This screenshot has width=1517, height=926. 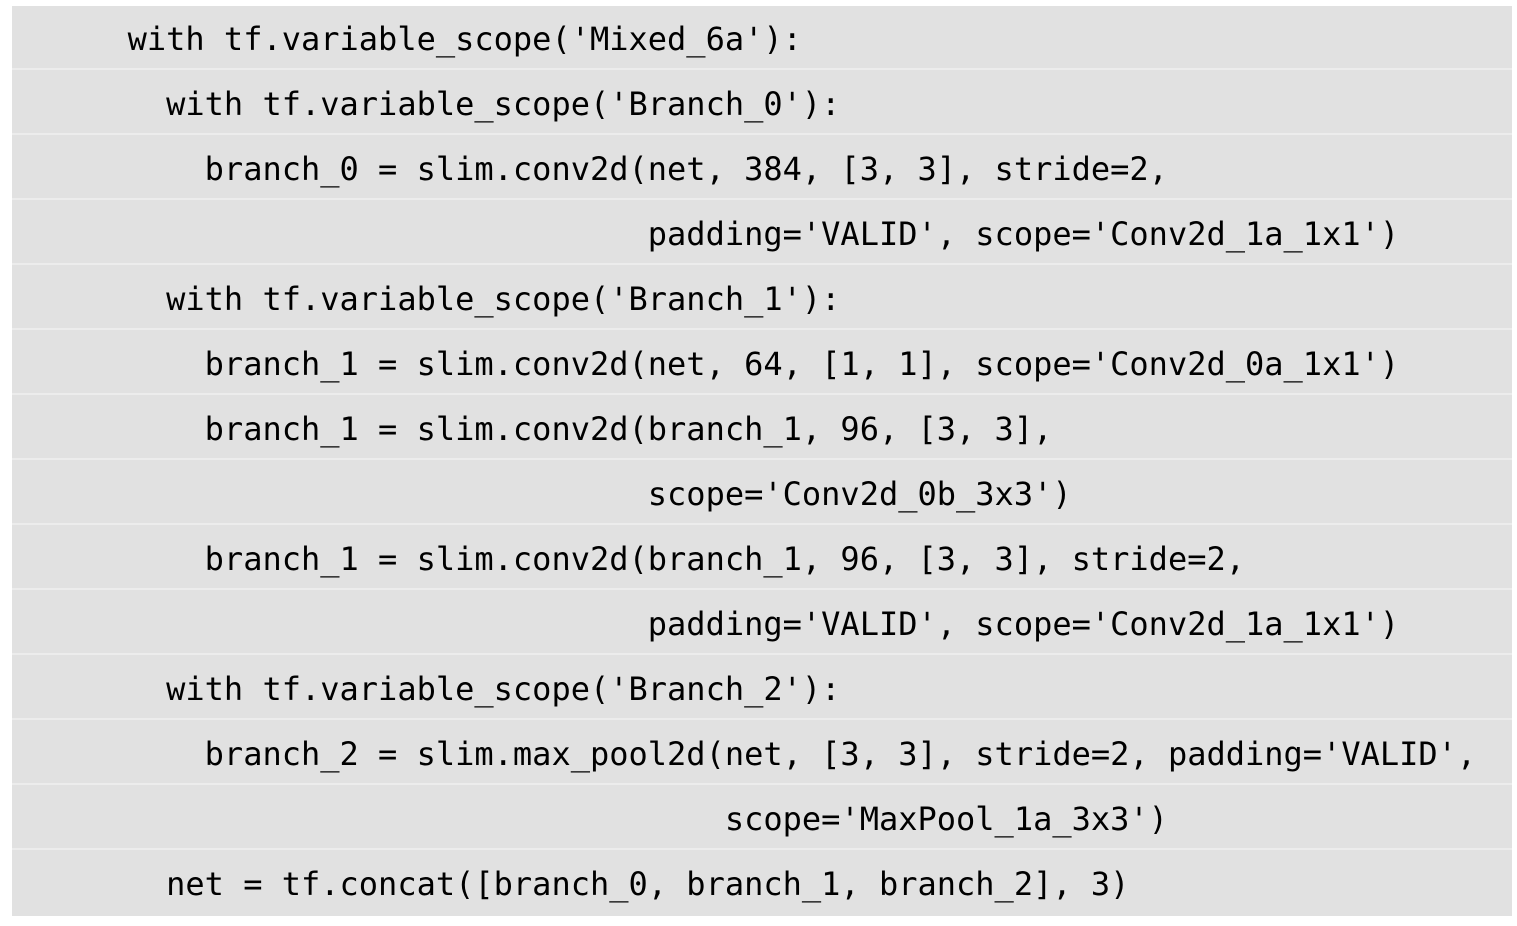 I want to click on code-line: scope='MaxPool_1a_3x3'), so click(x=762, y=819).